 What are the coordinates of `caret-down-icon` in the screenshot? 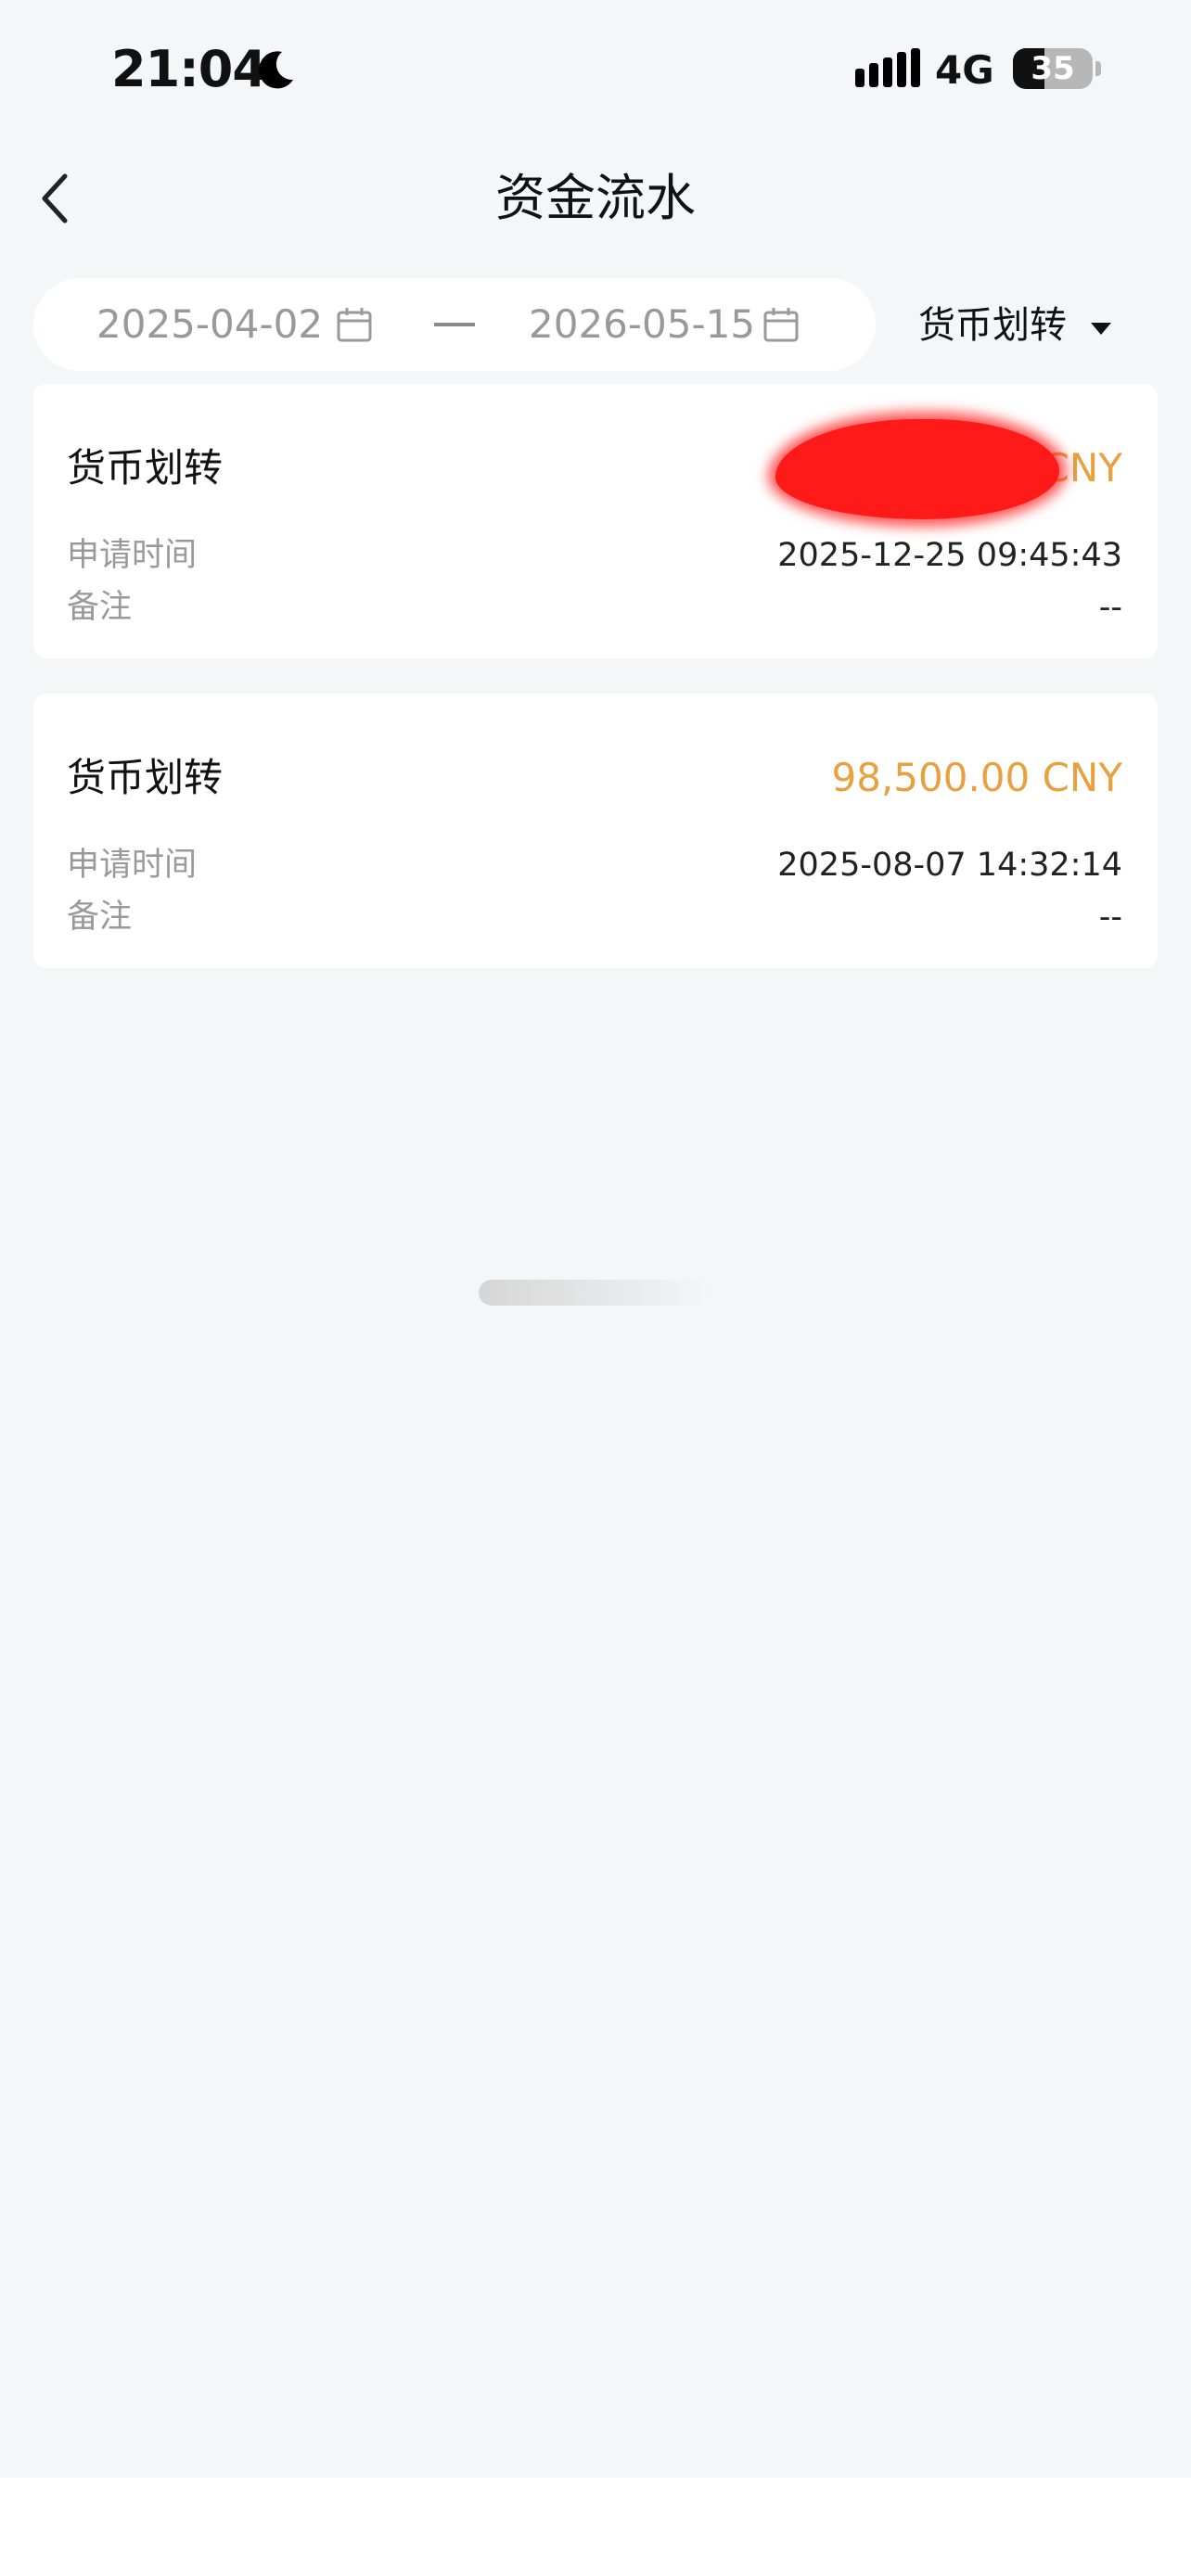 It's located at (1101, 329).